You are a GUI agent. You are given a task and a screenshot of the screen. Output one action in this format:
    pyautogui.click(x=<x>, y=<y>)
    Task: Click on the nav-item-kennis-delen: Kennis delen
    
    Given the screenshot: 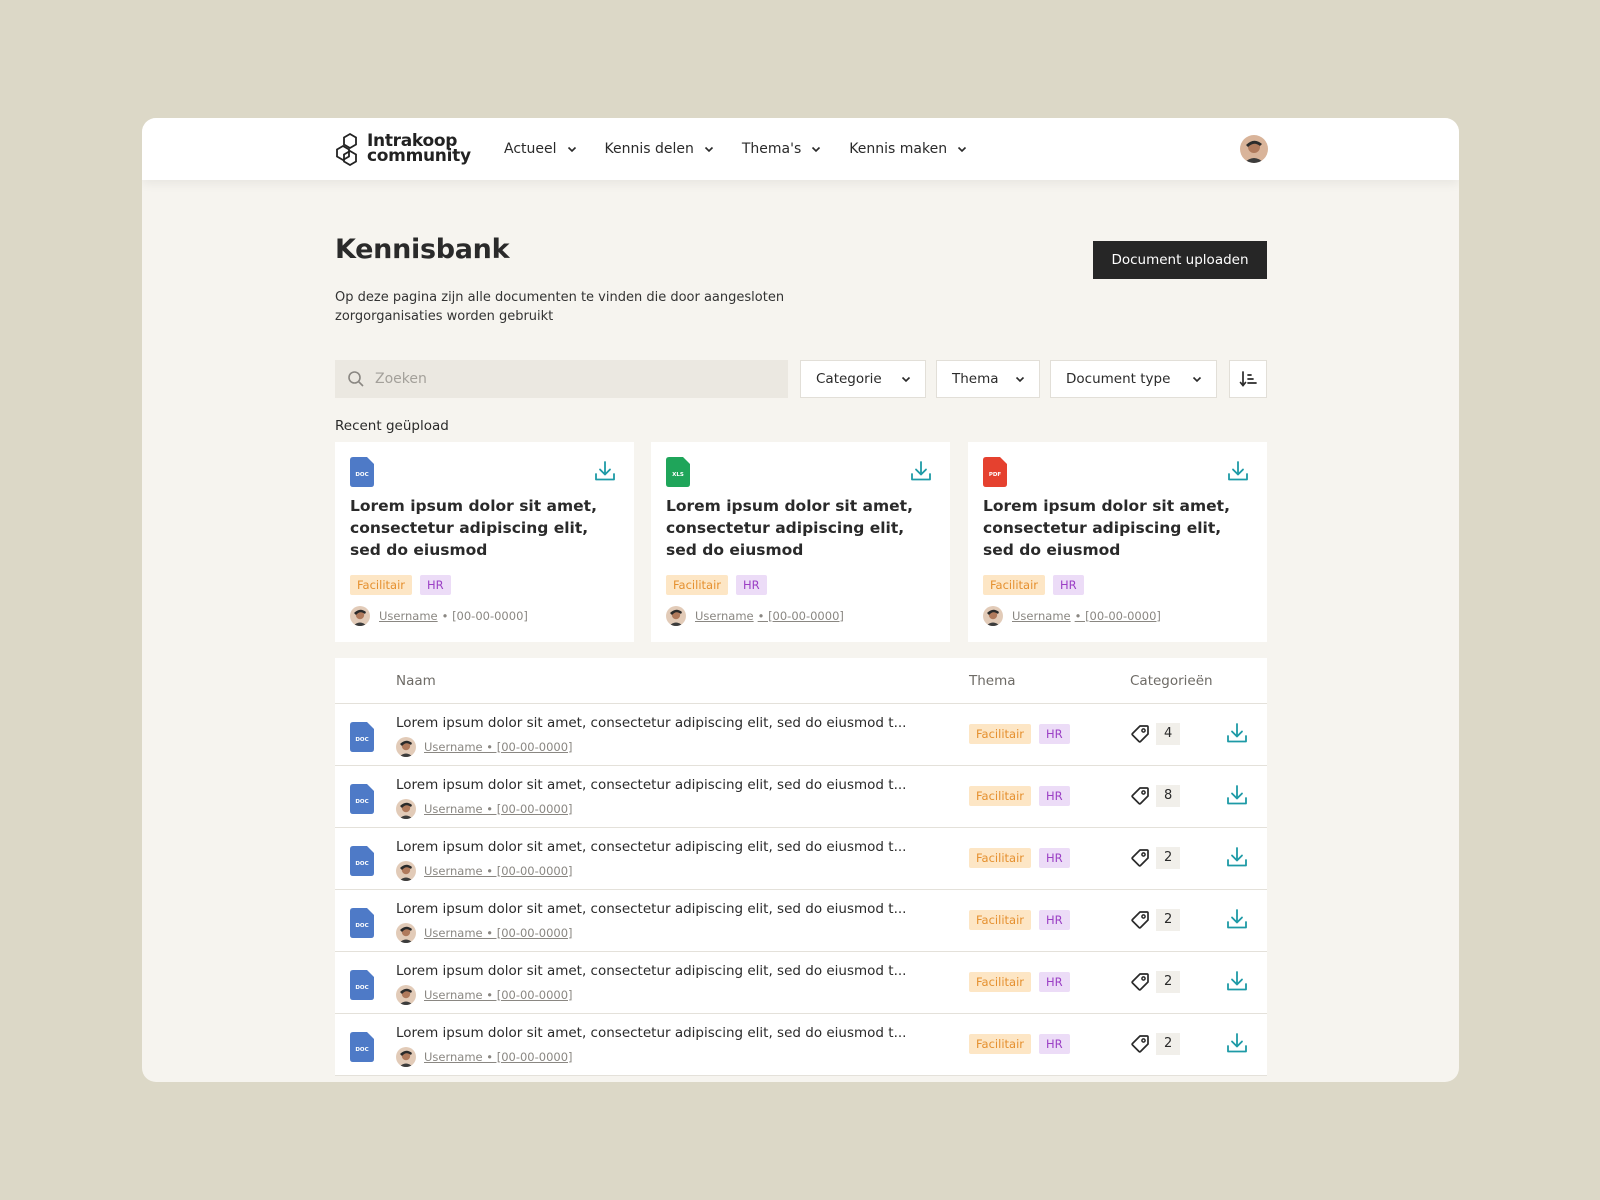 What is the action you would take?
    pyautogui.click(x=659, y=149)
    